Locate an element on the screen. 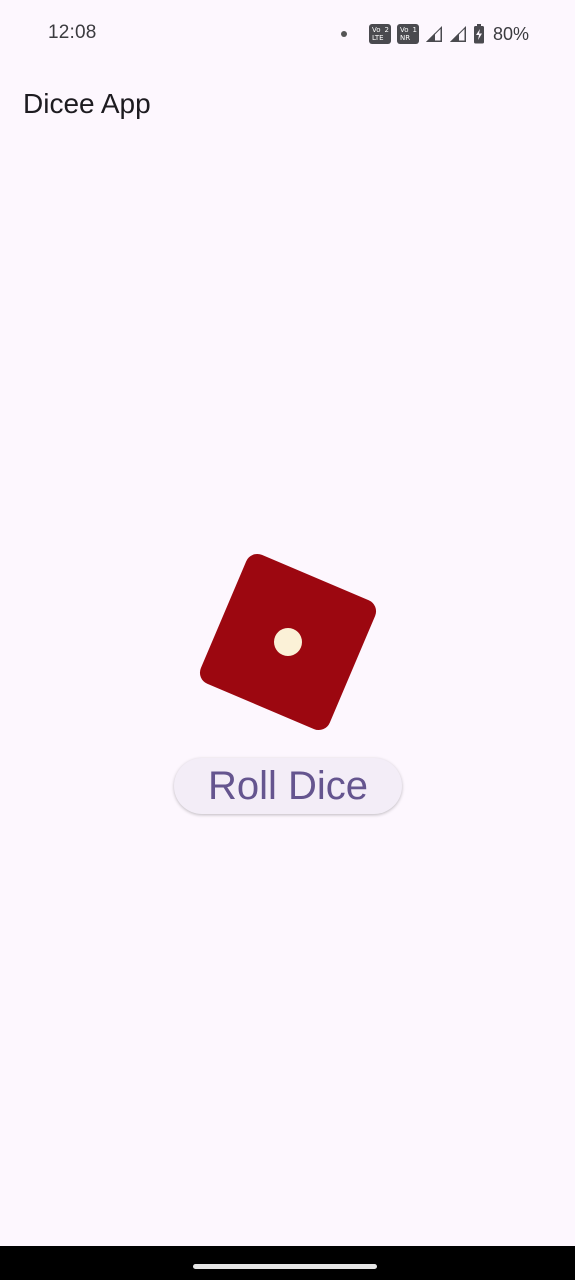 This screenshot has width=575, height=1280. dice-image is located at coordinates (288, 642).